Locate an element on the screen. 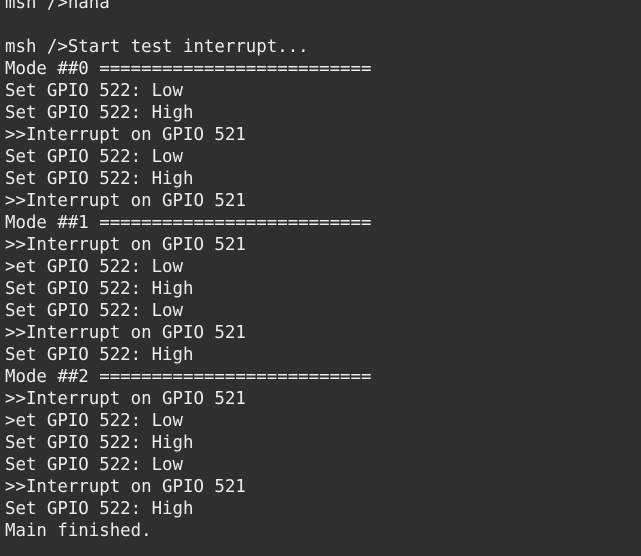 The height and width of the screenshot is (556, 641). terminal-line: Main finished. is located at coordinates (78, 531).